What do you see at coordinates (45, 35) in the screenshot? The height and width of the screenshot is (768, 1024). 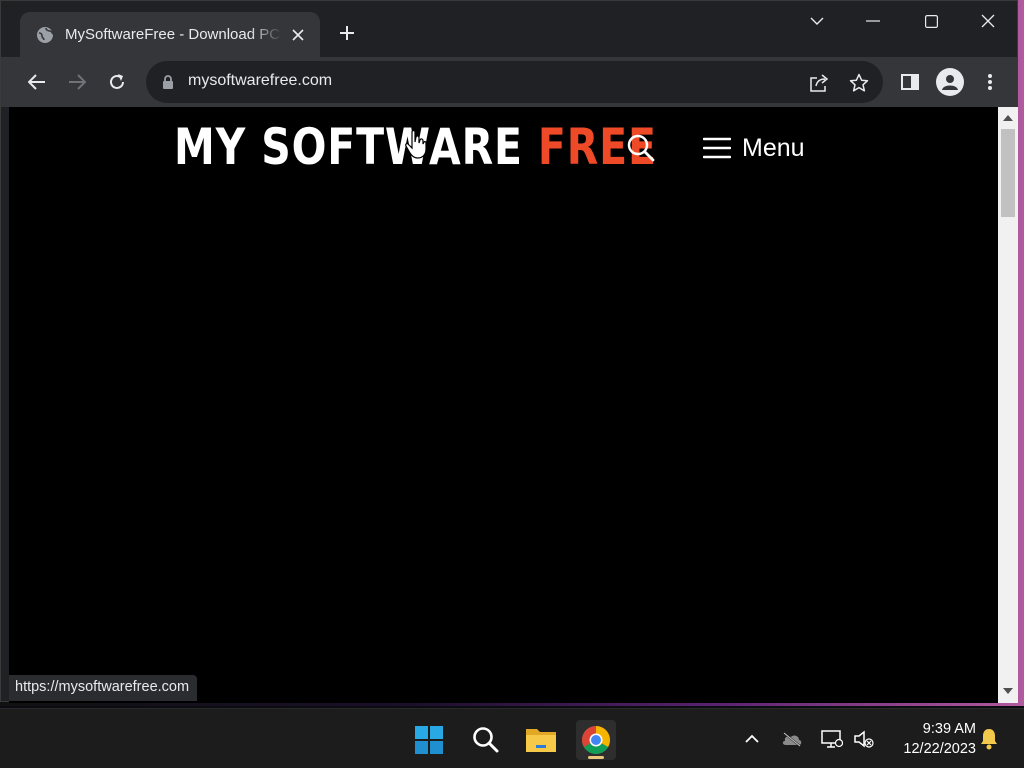 I see `globe-icon` at bounding box center [45, 35].